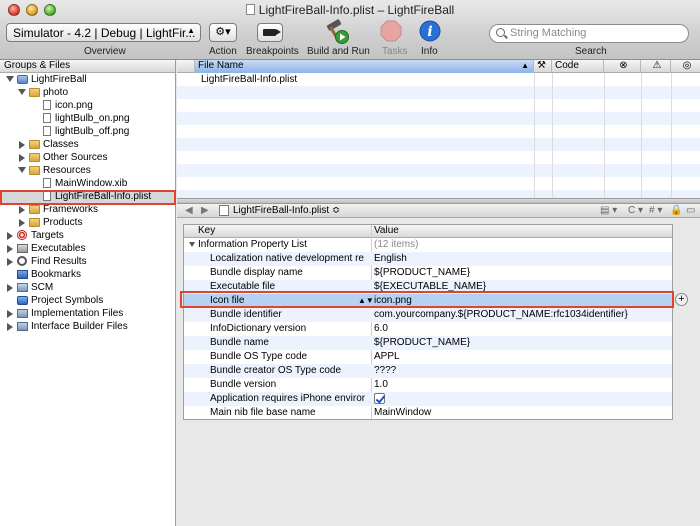 This screenshot has width=700, height=526. I want to click on col-key: Key, so click(206, 231).